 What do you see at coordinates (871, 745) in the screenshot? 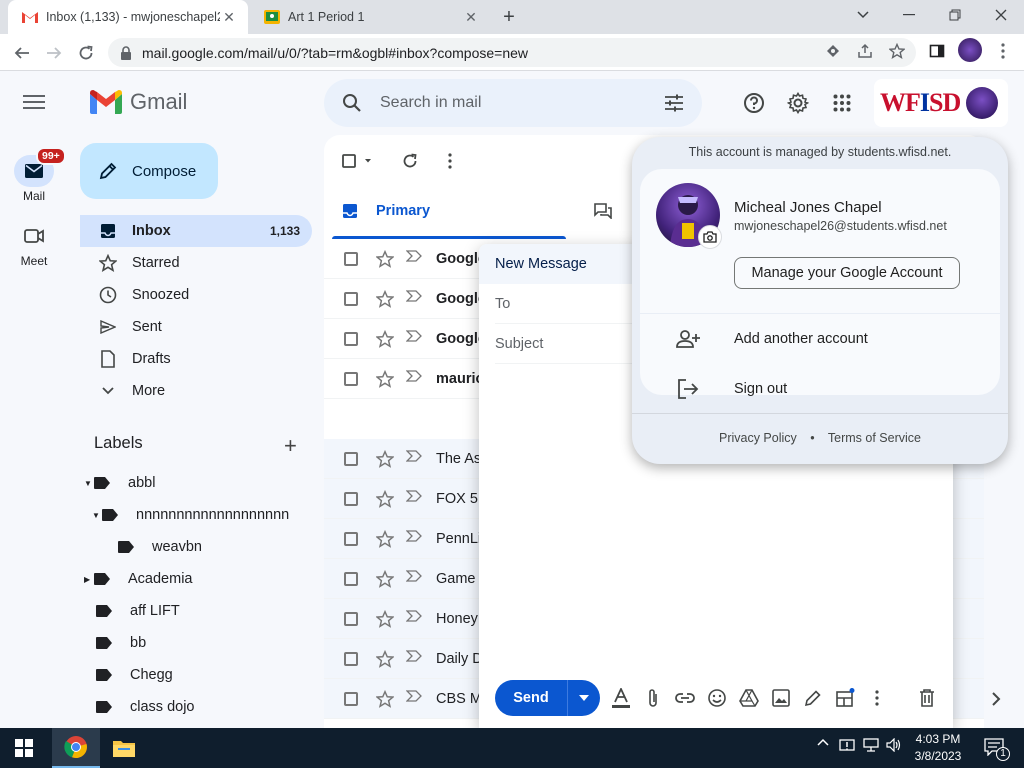
I see `ethernet-icon` at bounding box center [871, 745].